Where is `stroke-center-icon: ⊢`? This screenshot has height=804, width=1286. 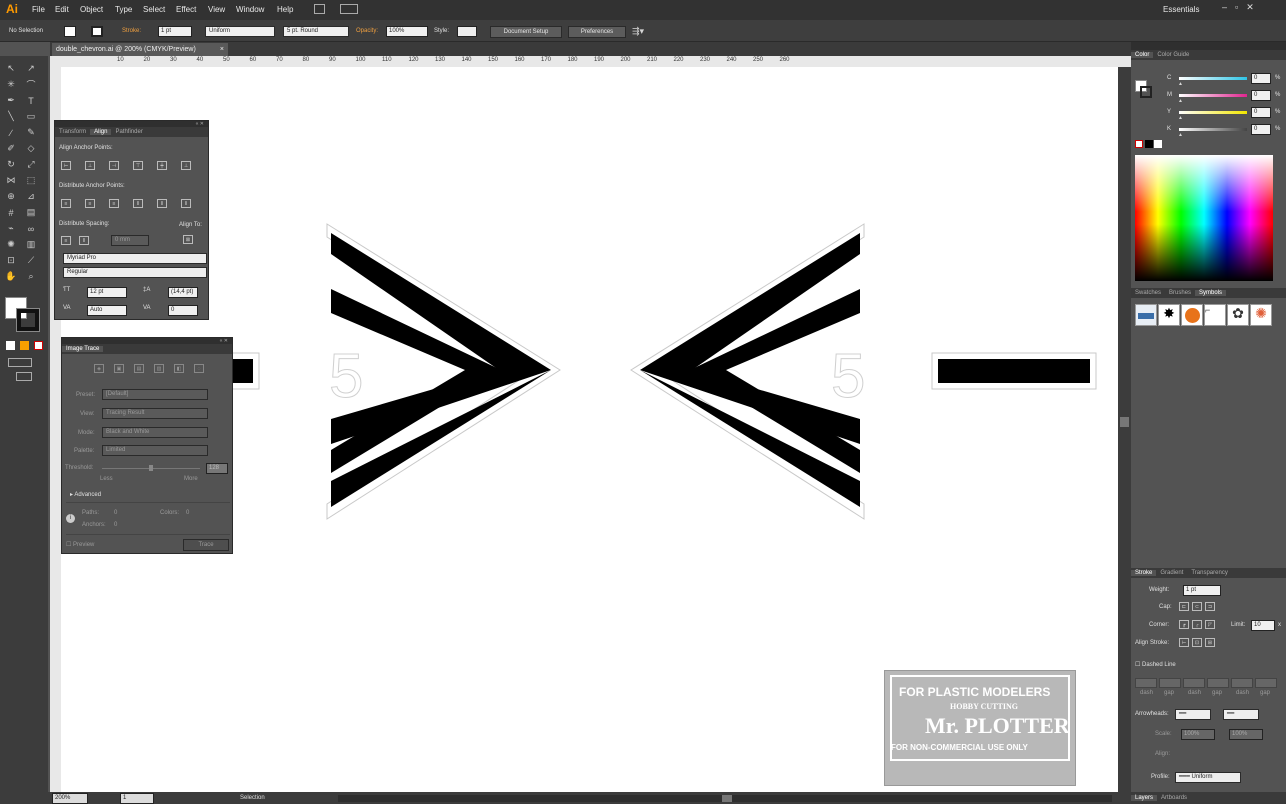 stroke-center-icon: ⊢ is located at coordinates (1184, 642).